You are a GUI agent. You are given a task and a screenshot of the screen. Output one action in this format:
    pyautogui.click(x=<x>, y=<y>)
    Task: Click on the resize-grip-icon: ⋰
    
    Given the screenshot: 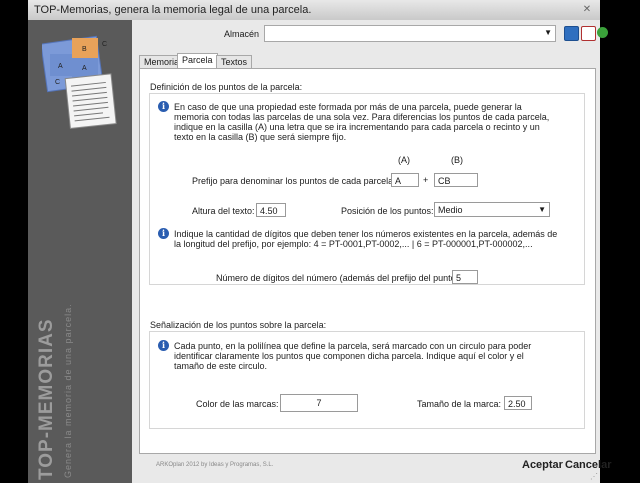 What is the action you would take?
    pyautogui.click(x=594, y=476)
    